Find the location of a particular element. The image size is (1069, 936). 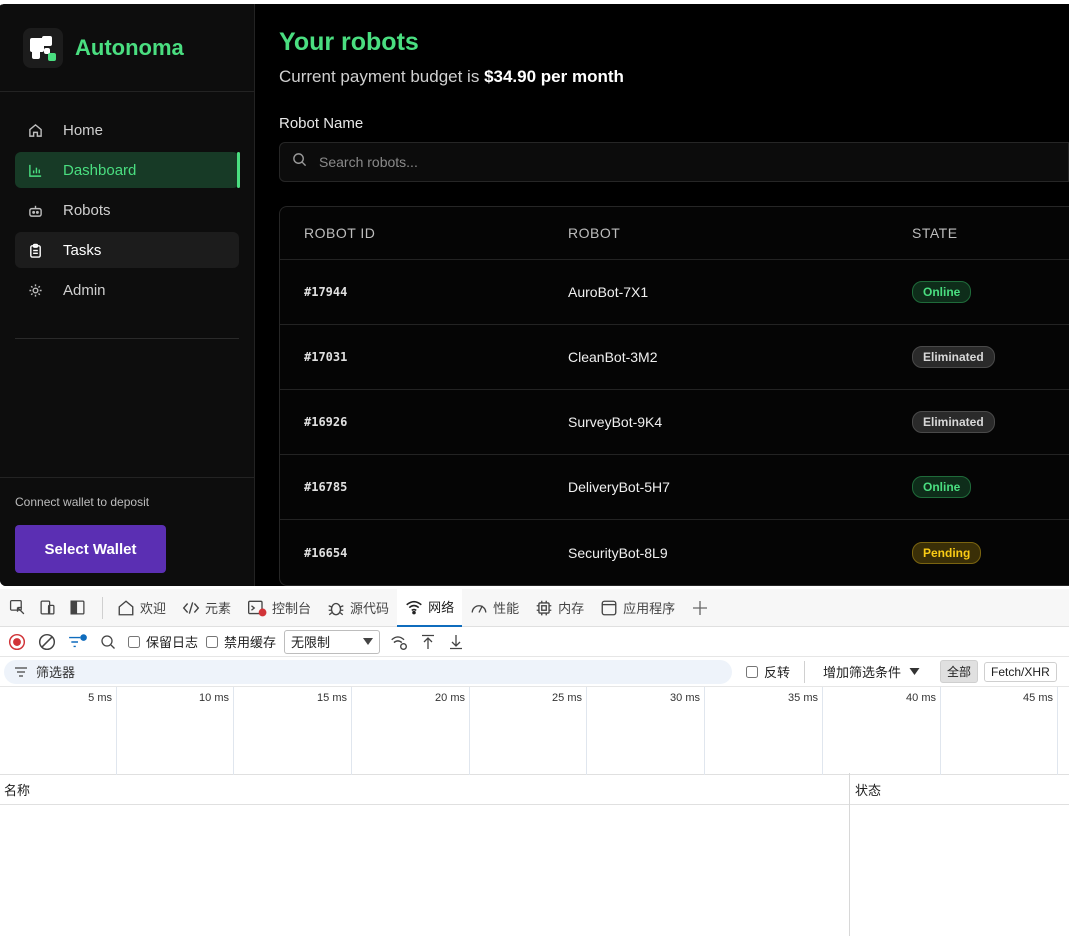

robot-id: #16785 is located at coordinates (326, 487).